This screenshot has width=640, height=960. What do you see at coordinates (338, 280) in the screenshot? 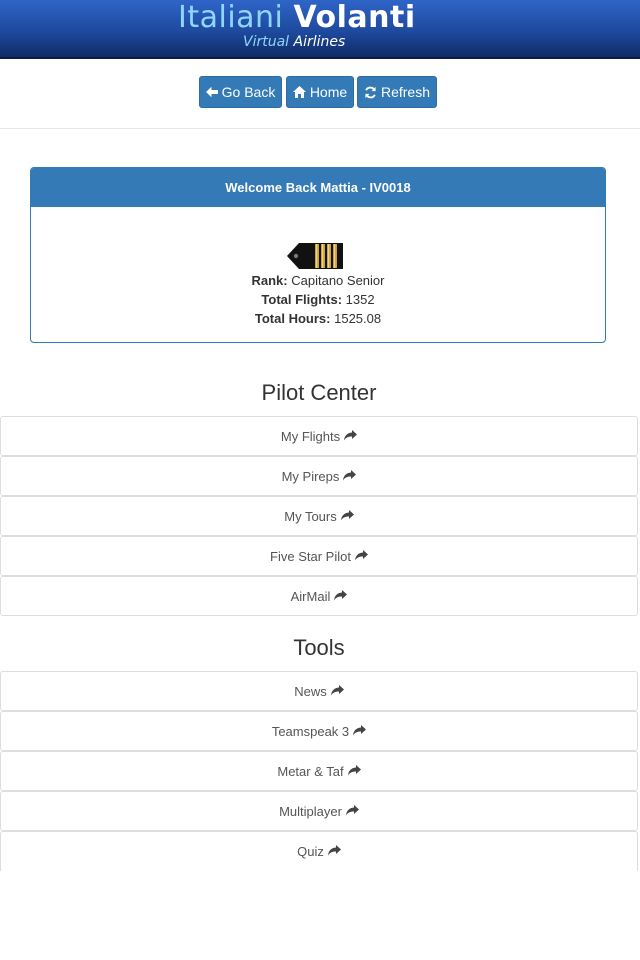
I see `rank-value: Capitano Senior` at bounding box center [338, 280].